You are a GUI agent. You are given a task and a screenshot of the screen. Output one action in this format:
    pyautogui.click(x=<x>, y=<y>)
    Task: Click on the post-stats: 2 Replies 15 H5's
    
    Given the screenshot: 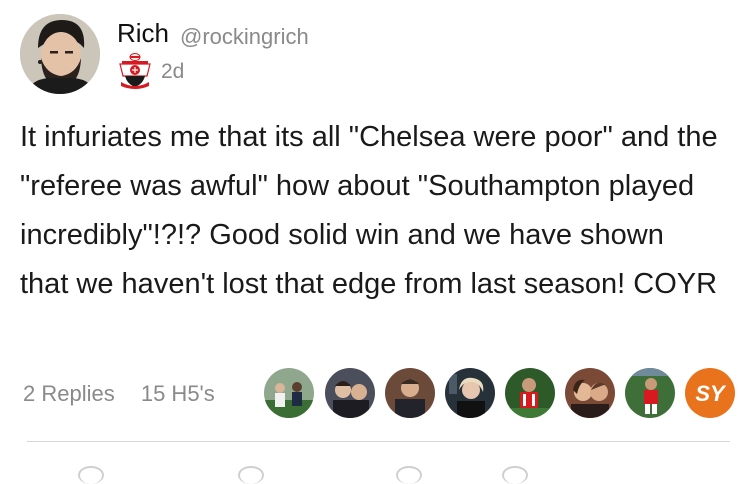 What is the action you would take?
    pyautogui.click(x=129, y=394)
    